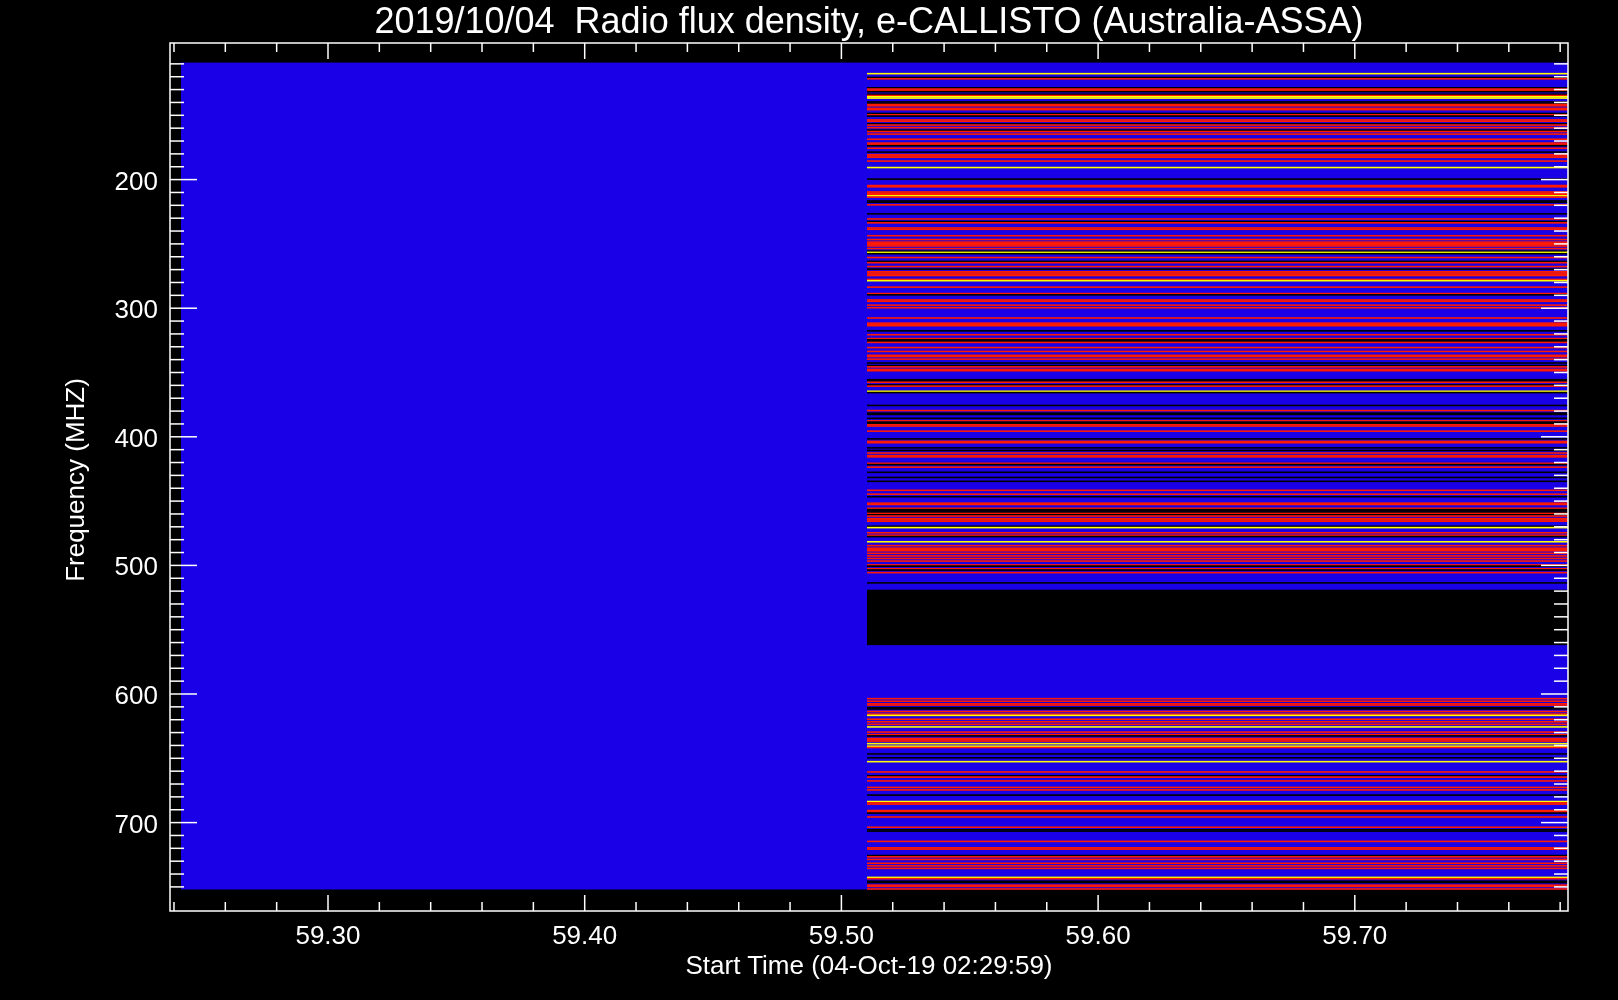  I want to click on y-tick-label: 600, so click(136, 695).